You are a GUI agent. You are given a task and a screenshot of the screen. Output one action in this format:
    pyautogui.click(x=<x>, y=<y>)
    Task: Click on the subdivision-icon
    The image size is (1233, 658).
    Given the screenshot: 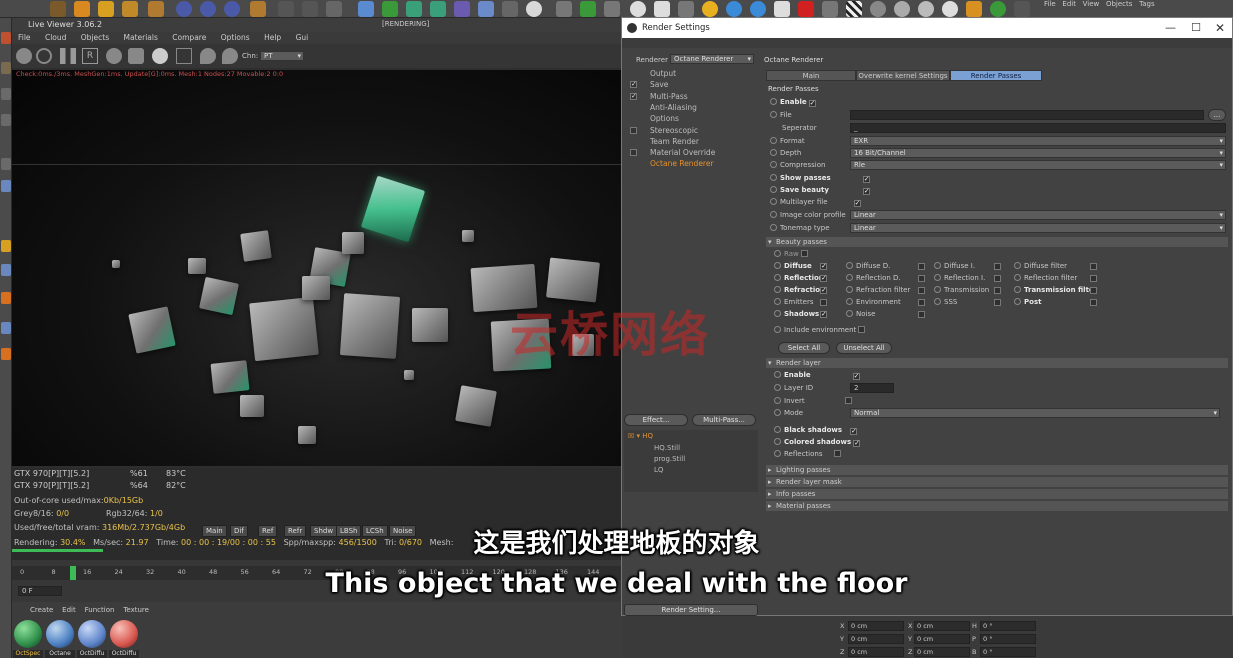 What is the action you would take?
    pyautogui.click(x=414, y=9)
    